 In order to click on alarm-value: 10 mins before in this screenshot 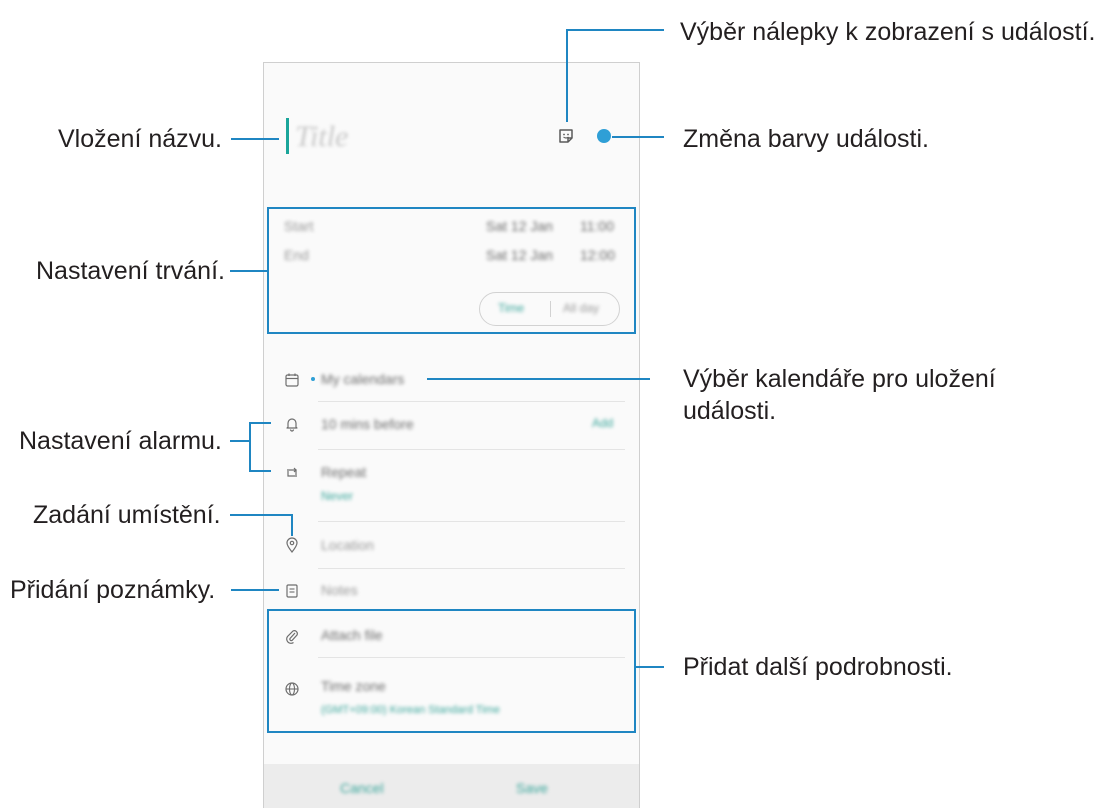, I will do `click(367, 424)`.